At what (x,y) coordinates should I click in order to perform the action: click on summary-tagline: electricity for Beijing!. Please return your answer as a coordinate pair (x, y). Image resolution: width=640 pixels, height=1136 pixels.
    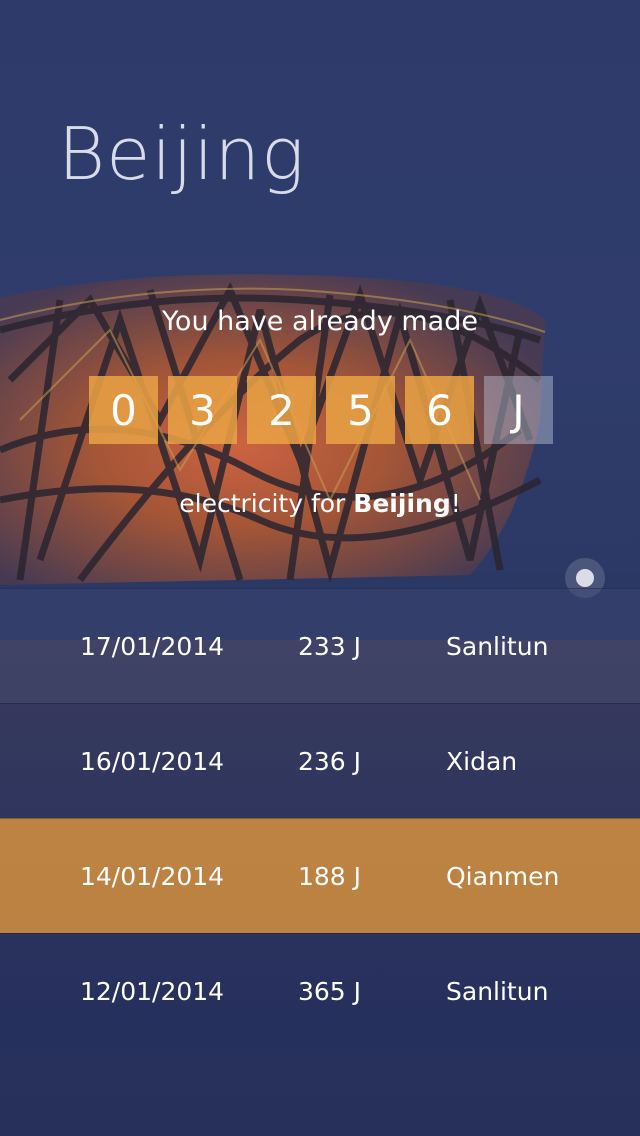
    Looking at the image, I should click on (320, 503).